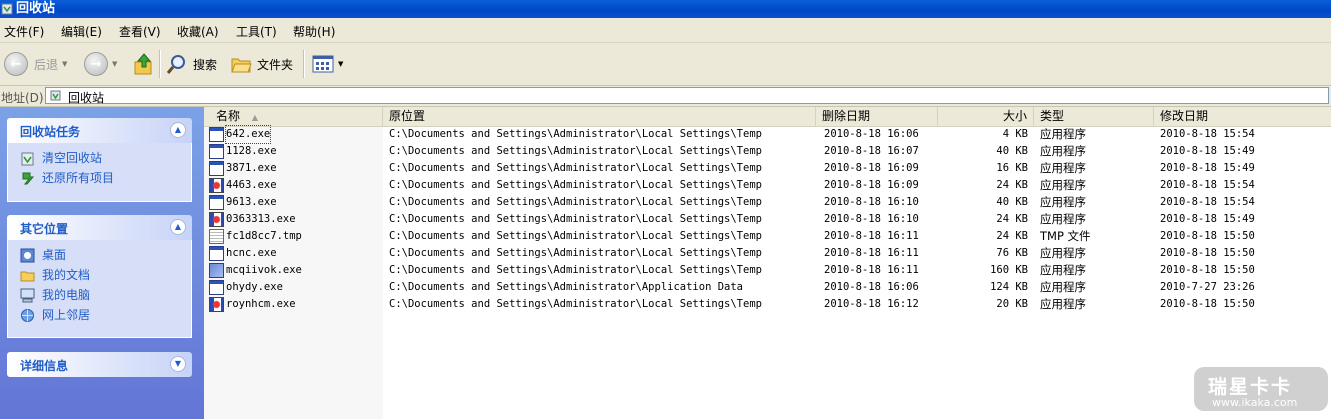 The height and width of the screenshot is (419, 1331). Describe the element at coordinates (599, 116) in the screenshot. I see `column-location: 原位置` at that location.